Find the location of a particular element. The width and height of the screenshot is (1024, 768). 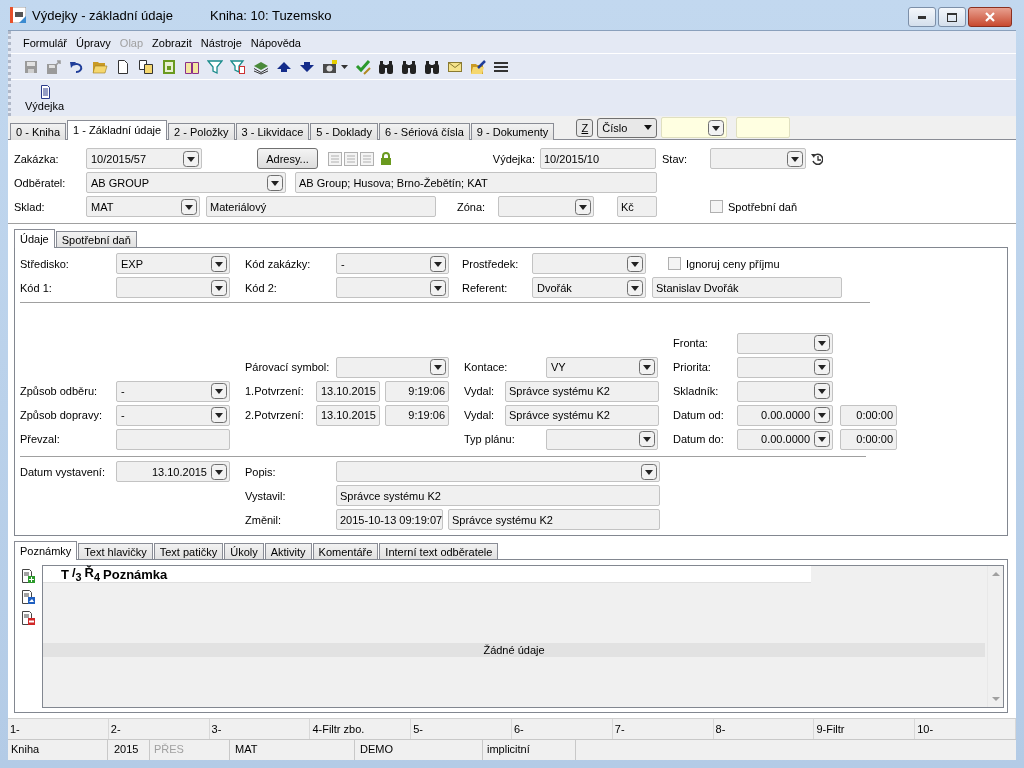

sort-dropdown: Číslo is located at coordinates (627, 127).